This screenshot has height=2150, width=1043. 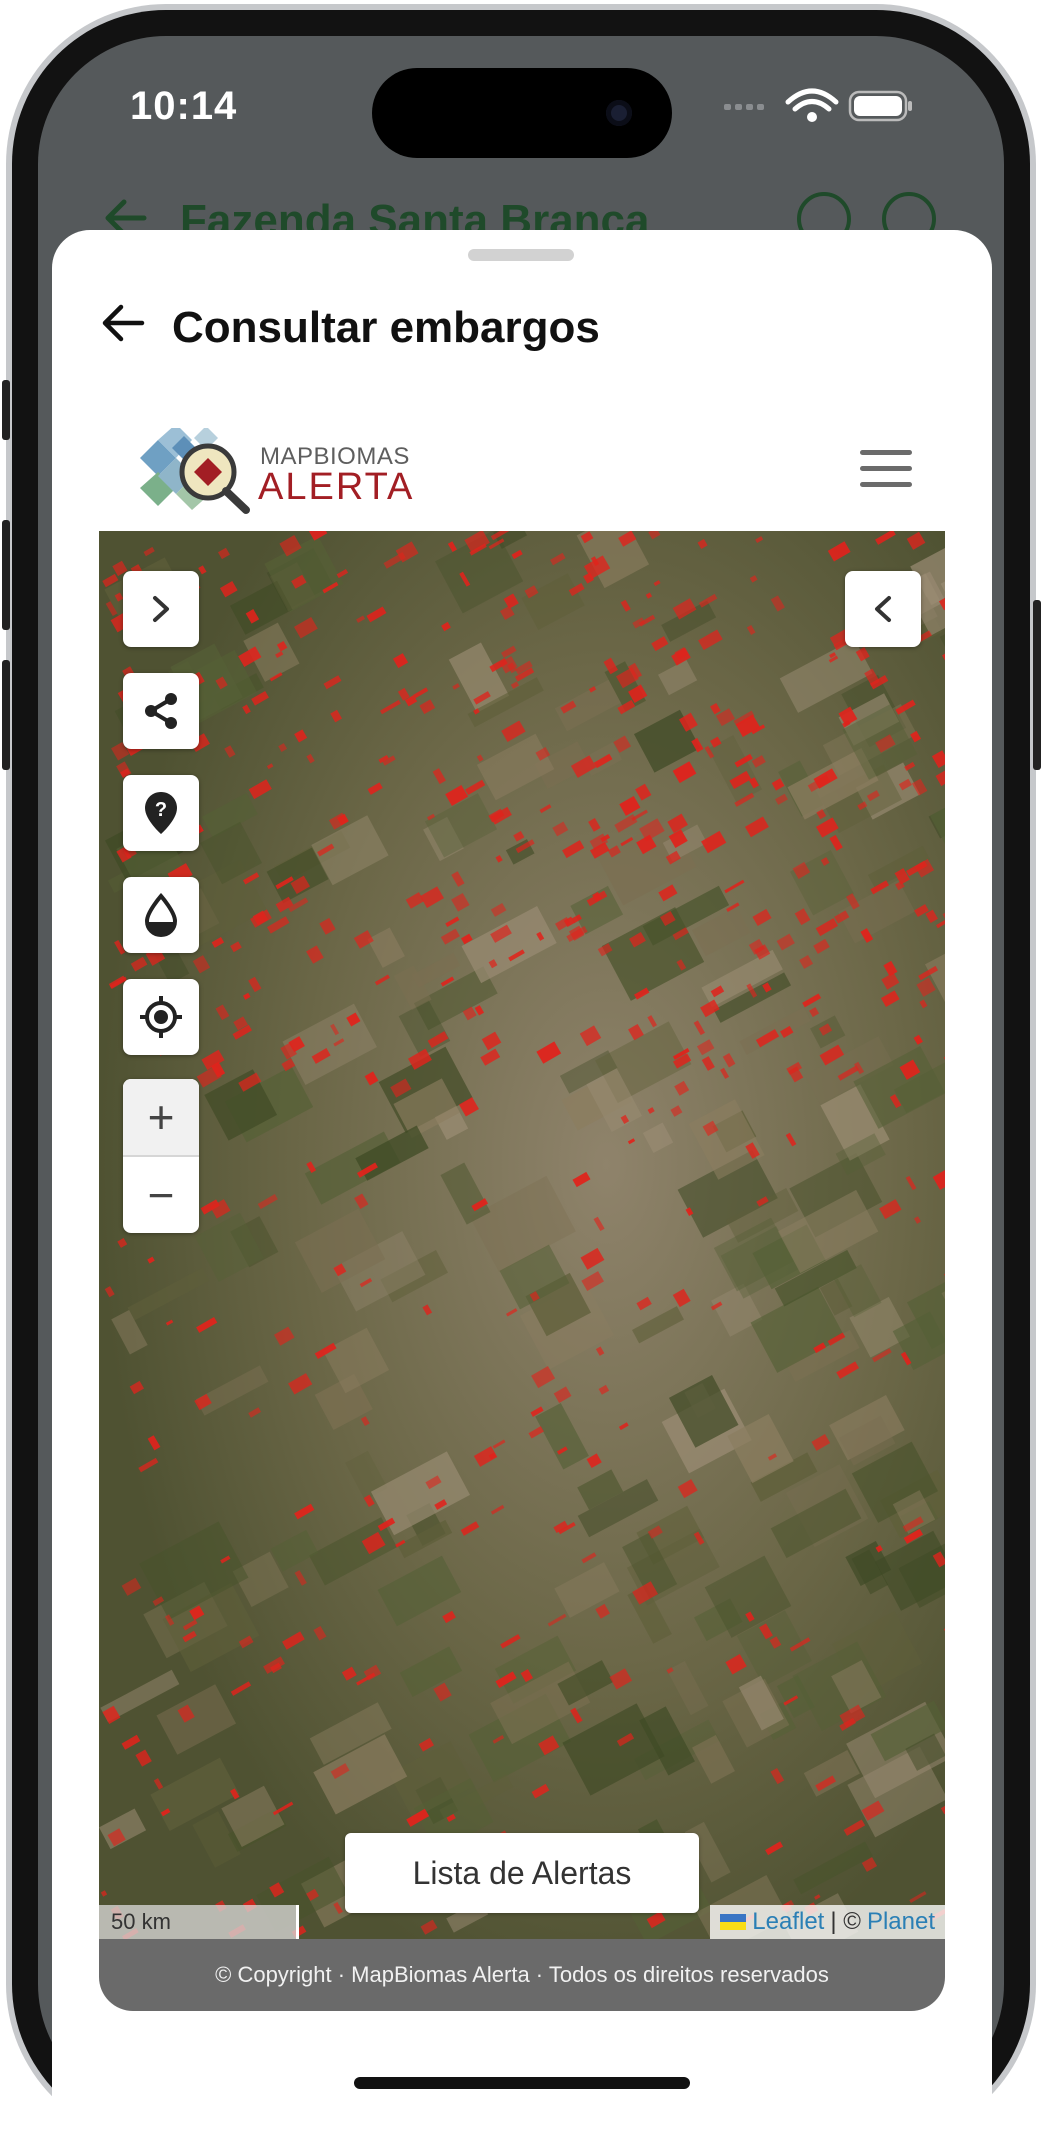 What do you see at coordinates (744, 107) in the screenshot?
I see `signal-icon` at bounding box center [744, 107].